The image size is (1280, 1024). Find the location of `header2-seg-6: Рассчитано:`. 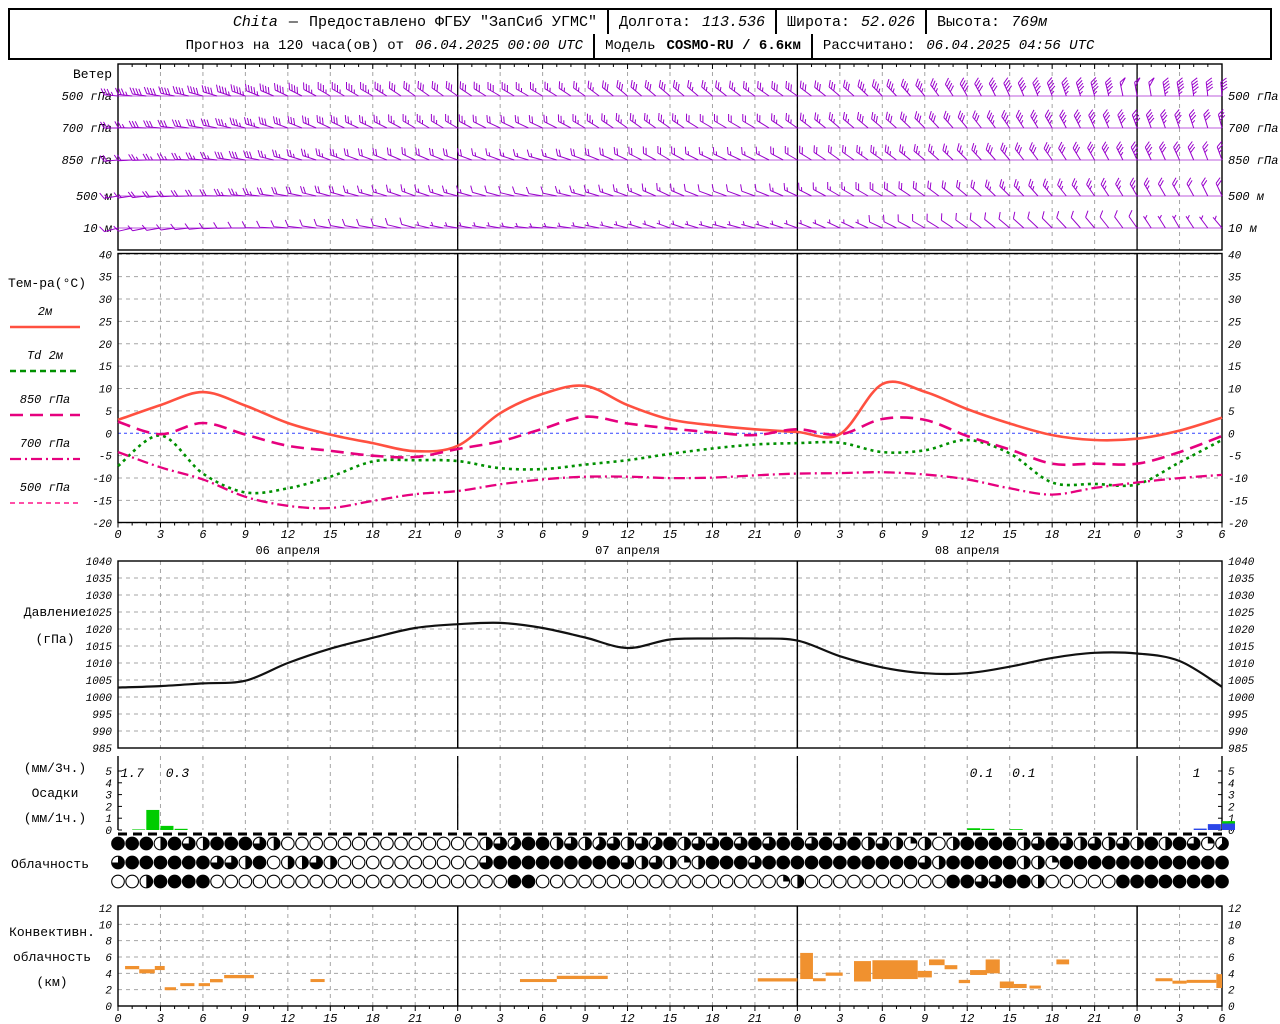

header2-seg-6: Рассчитано: is located at coordinates (869, 46).